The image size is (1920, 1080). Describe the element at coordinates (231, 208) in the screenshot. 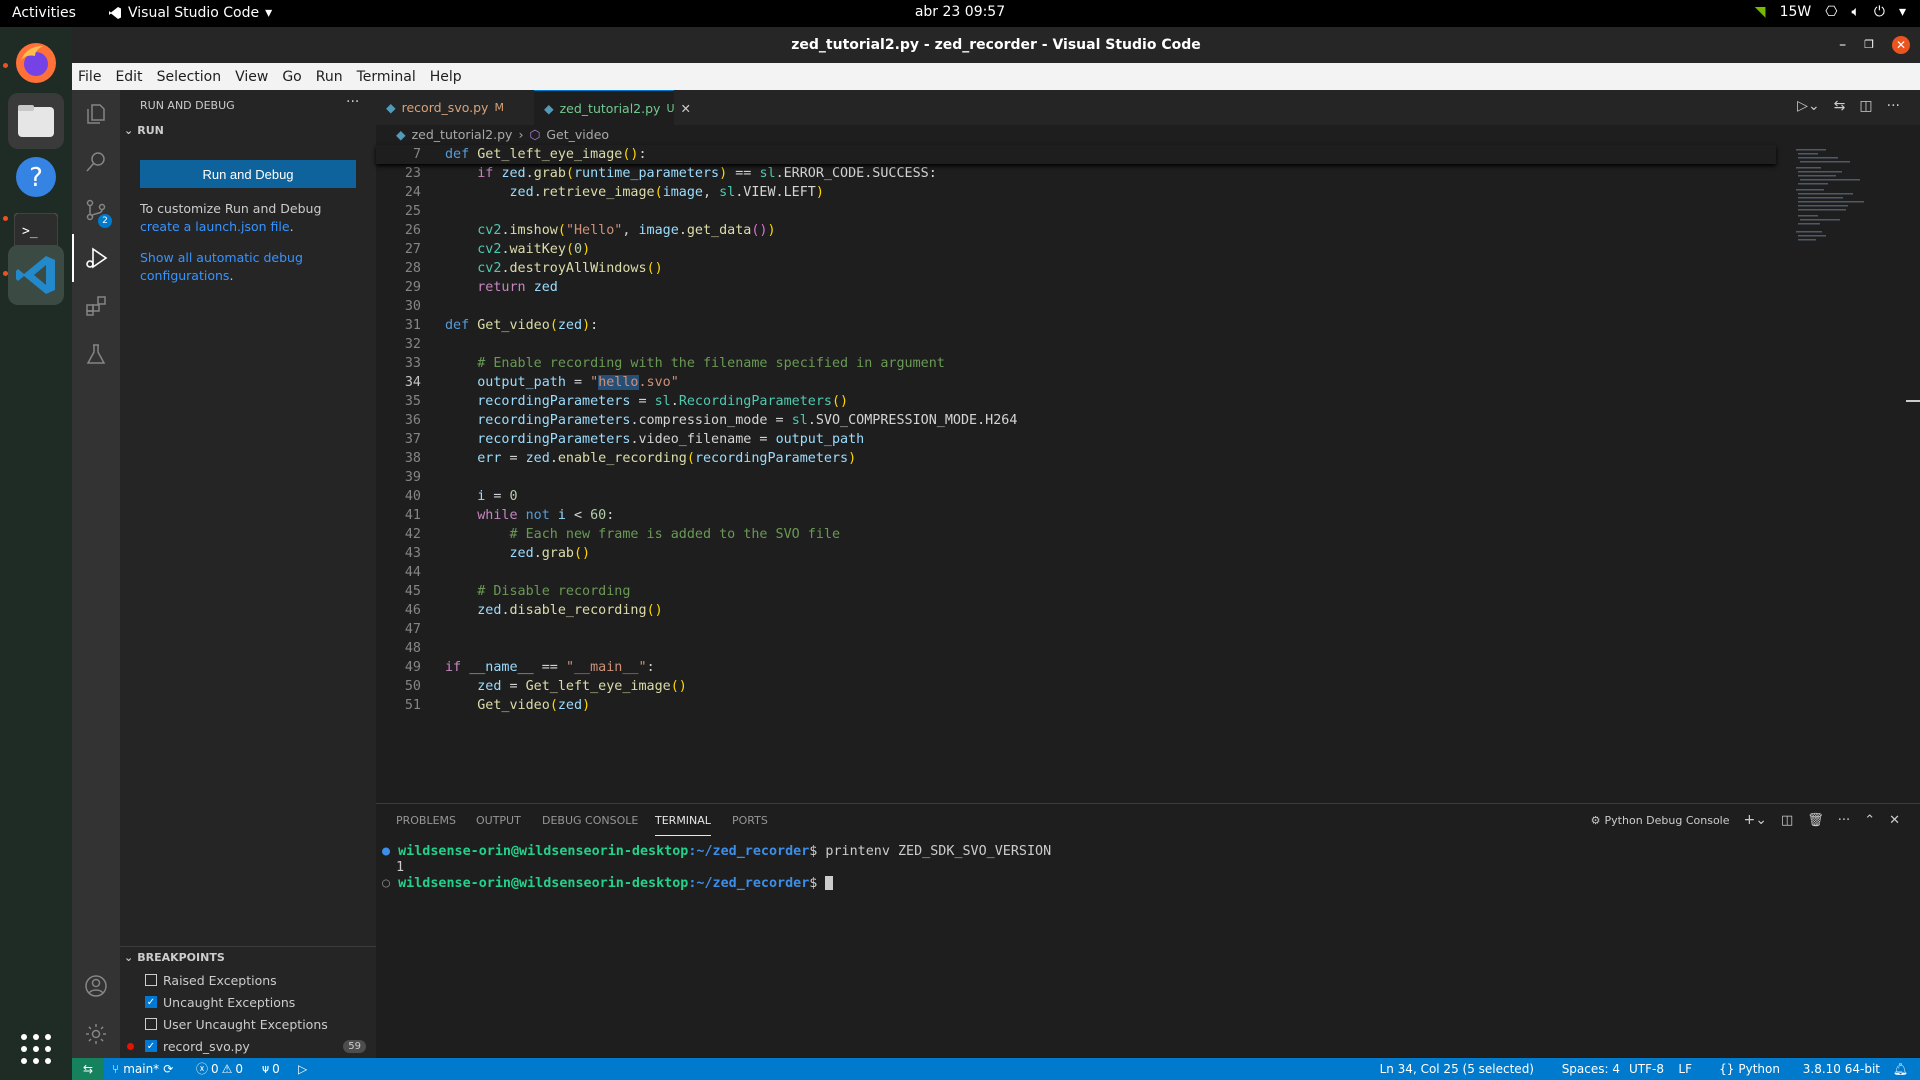

I see `customize-text: To customize Run and Debug` at that location.